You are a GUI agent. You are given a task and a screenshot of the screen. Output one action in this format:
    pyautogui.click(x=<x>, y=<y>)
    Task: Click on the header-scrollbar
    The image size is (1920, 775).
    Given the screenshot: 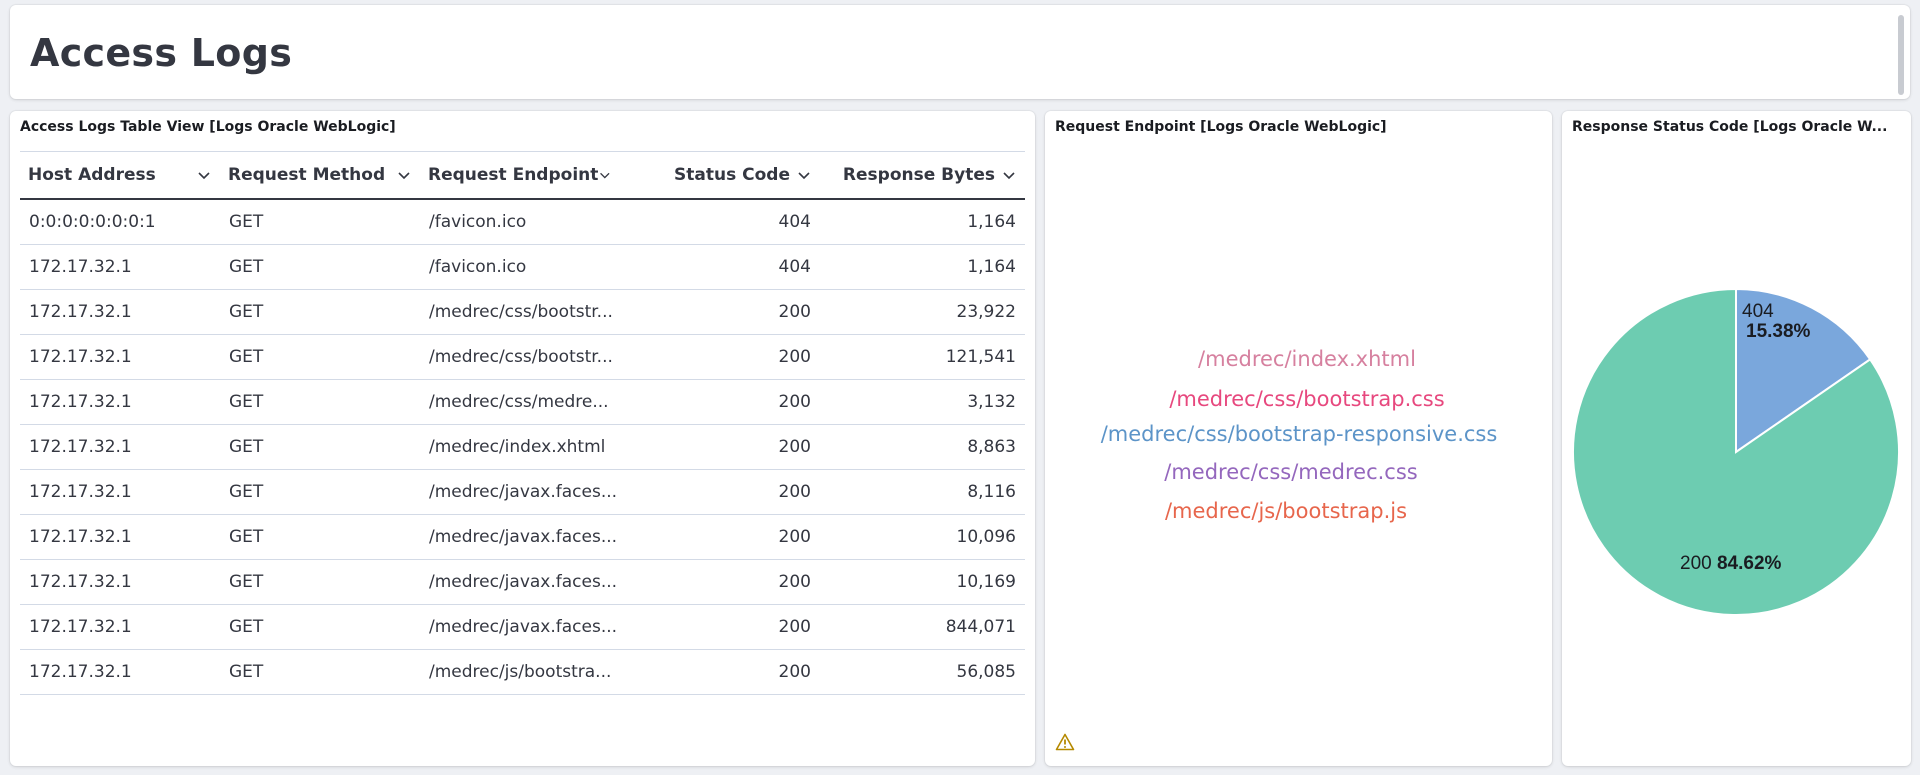 What is the action you would take?
    pyautogui.click(x=1901, y=55)
    